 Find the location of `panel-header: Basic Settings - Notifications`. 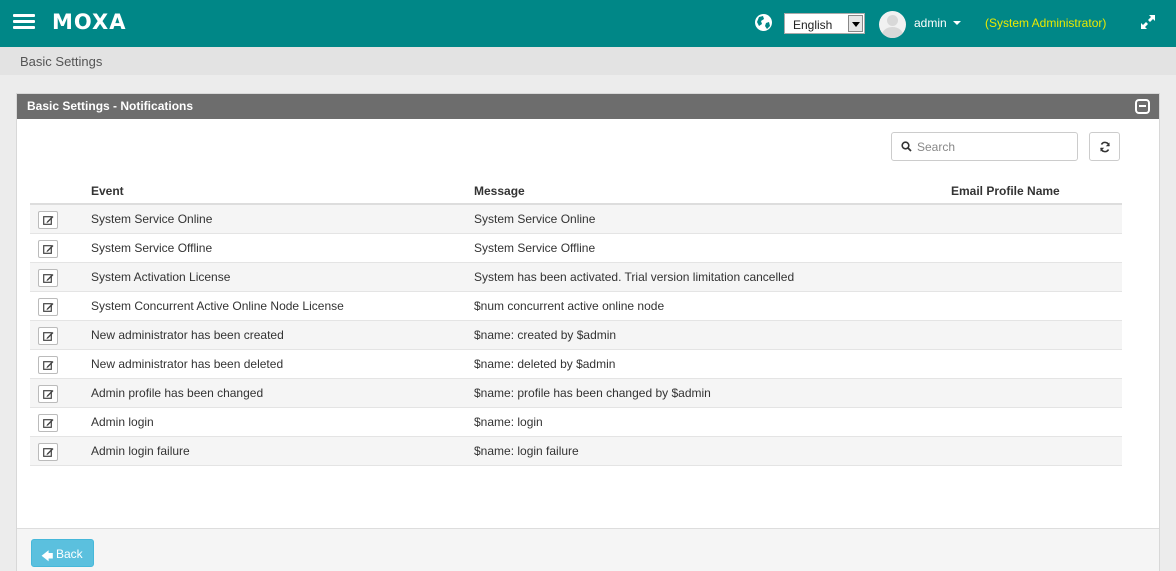

panel-header: Basic Settings - Notifications is located at coordinates (588, 106).